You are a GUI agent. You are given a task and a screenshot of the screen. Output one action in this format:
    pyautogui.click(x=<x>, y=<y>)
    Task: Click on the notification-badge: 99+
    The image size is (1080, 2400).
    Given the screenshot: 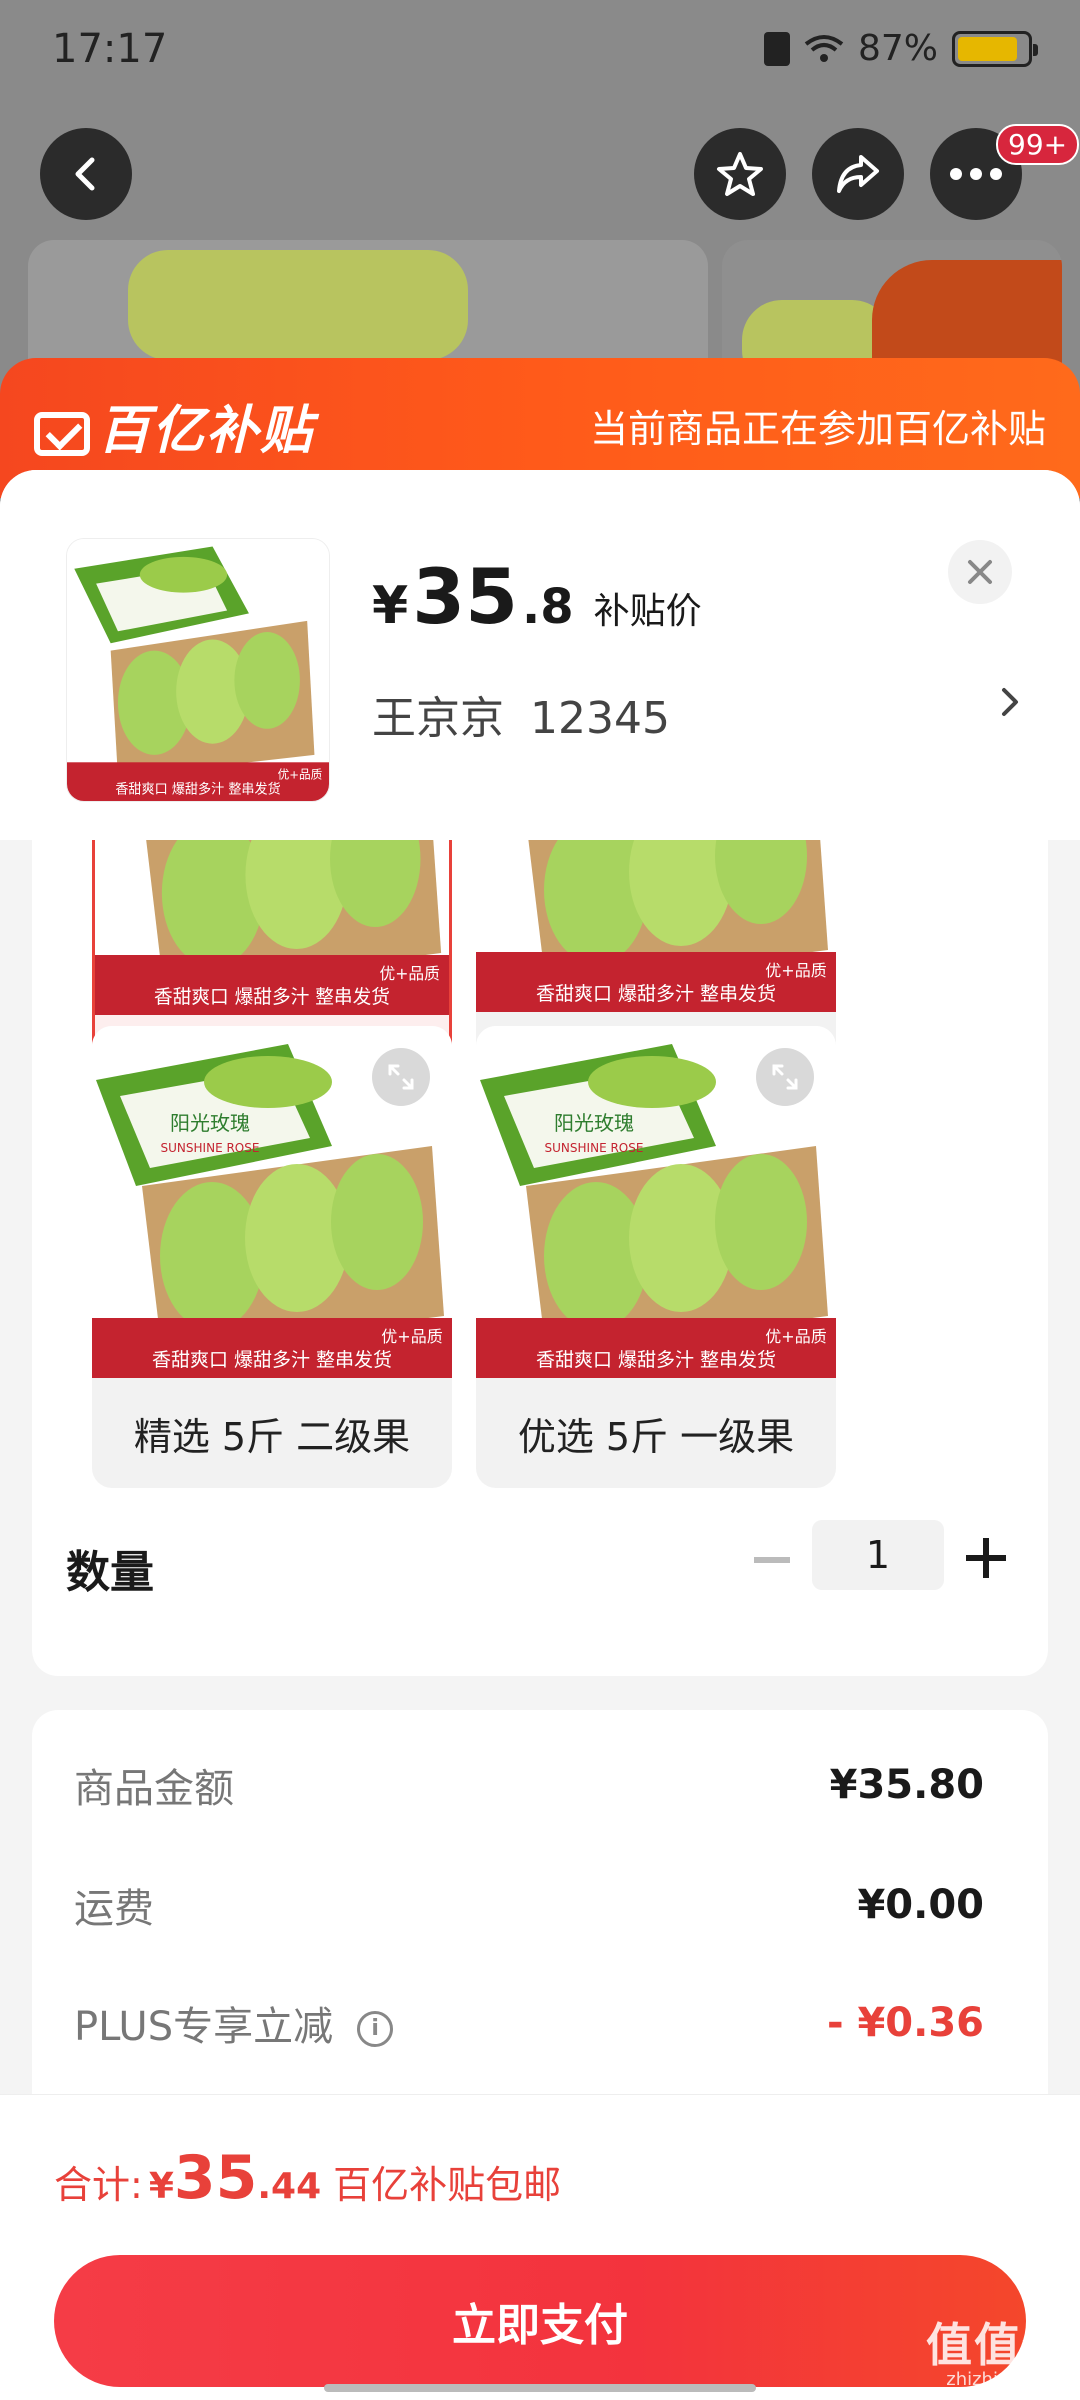 What is the action you would take?
    pyautogui.click(x=1038, y=144)
    